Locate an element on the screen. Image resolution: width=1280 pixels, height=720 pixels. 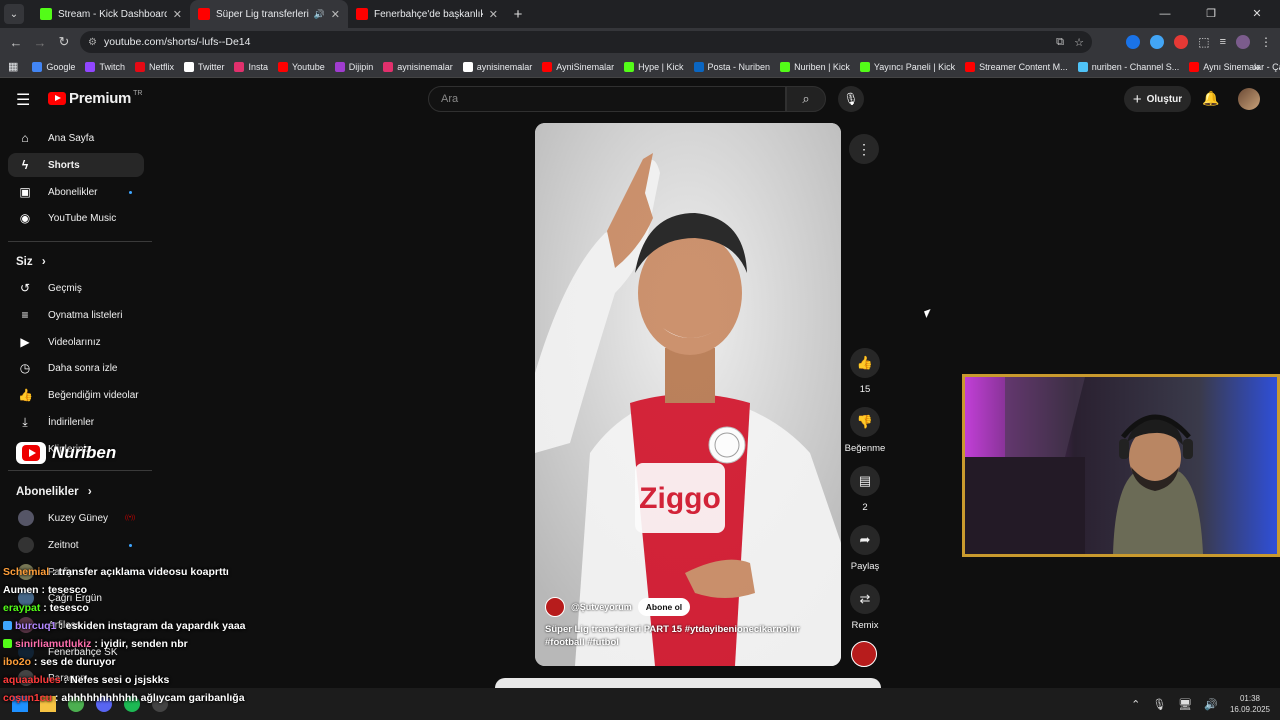
clock: 01:38 16.09.2025 is located at coordinates (1250, 704).